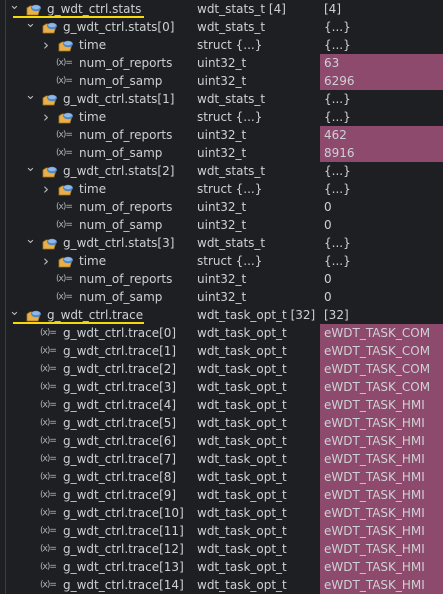 The image size is (443, 594). Describe the element at coordinates (381, 153) in the screenshot. I see `variable-value: 8916` at that location.